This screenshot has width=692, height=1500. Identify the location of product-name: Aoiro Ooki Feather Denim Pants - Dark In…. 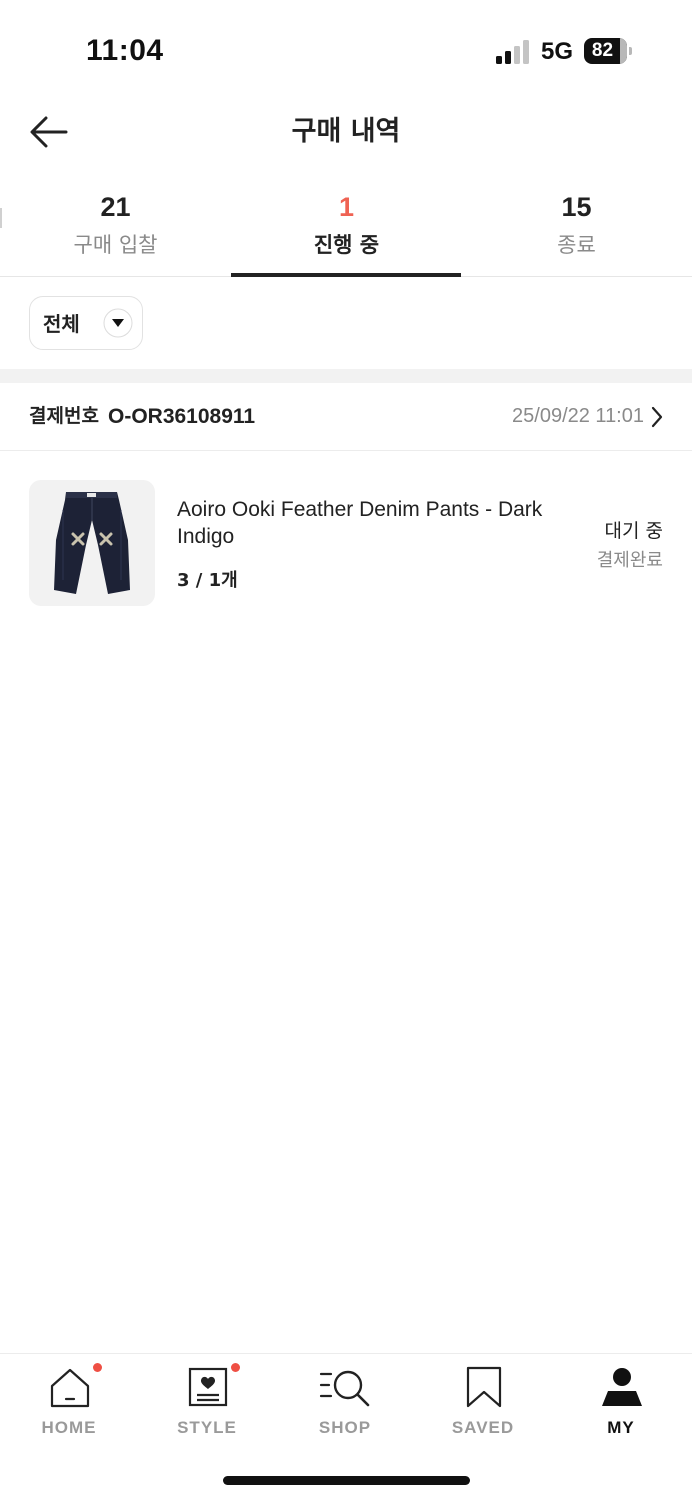
(360, 523).